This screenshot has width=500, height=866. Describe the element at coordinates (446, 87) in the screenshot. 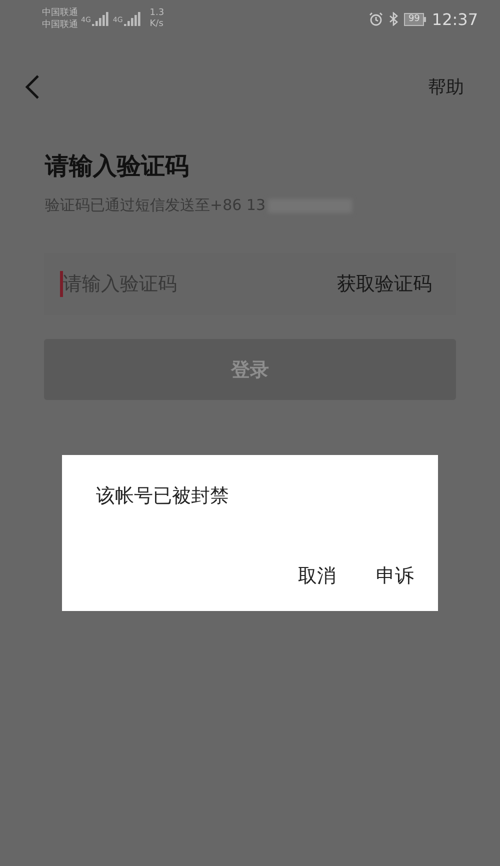

I see `help-link: 帮助` at that location.